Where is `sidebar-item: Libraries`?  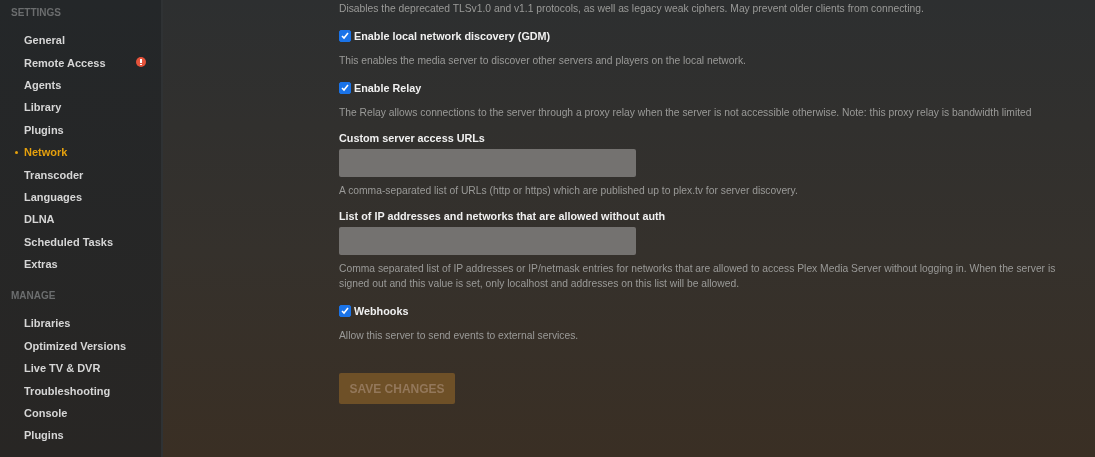
sidebar-item: Libraries is located at coordinates (80, 323).